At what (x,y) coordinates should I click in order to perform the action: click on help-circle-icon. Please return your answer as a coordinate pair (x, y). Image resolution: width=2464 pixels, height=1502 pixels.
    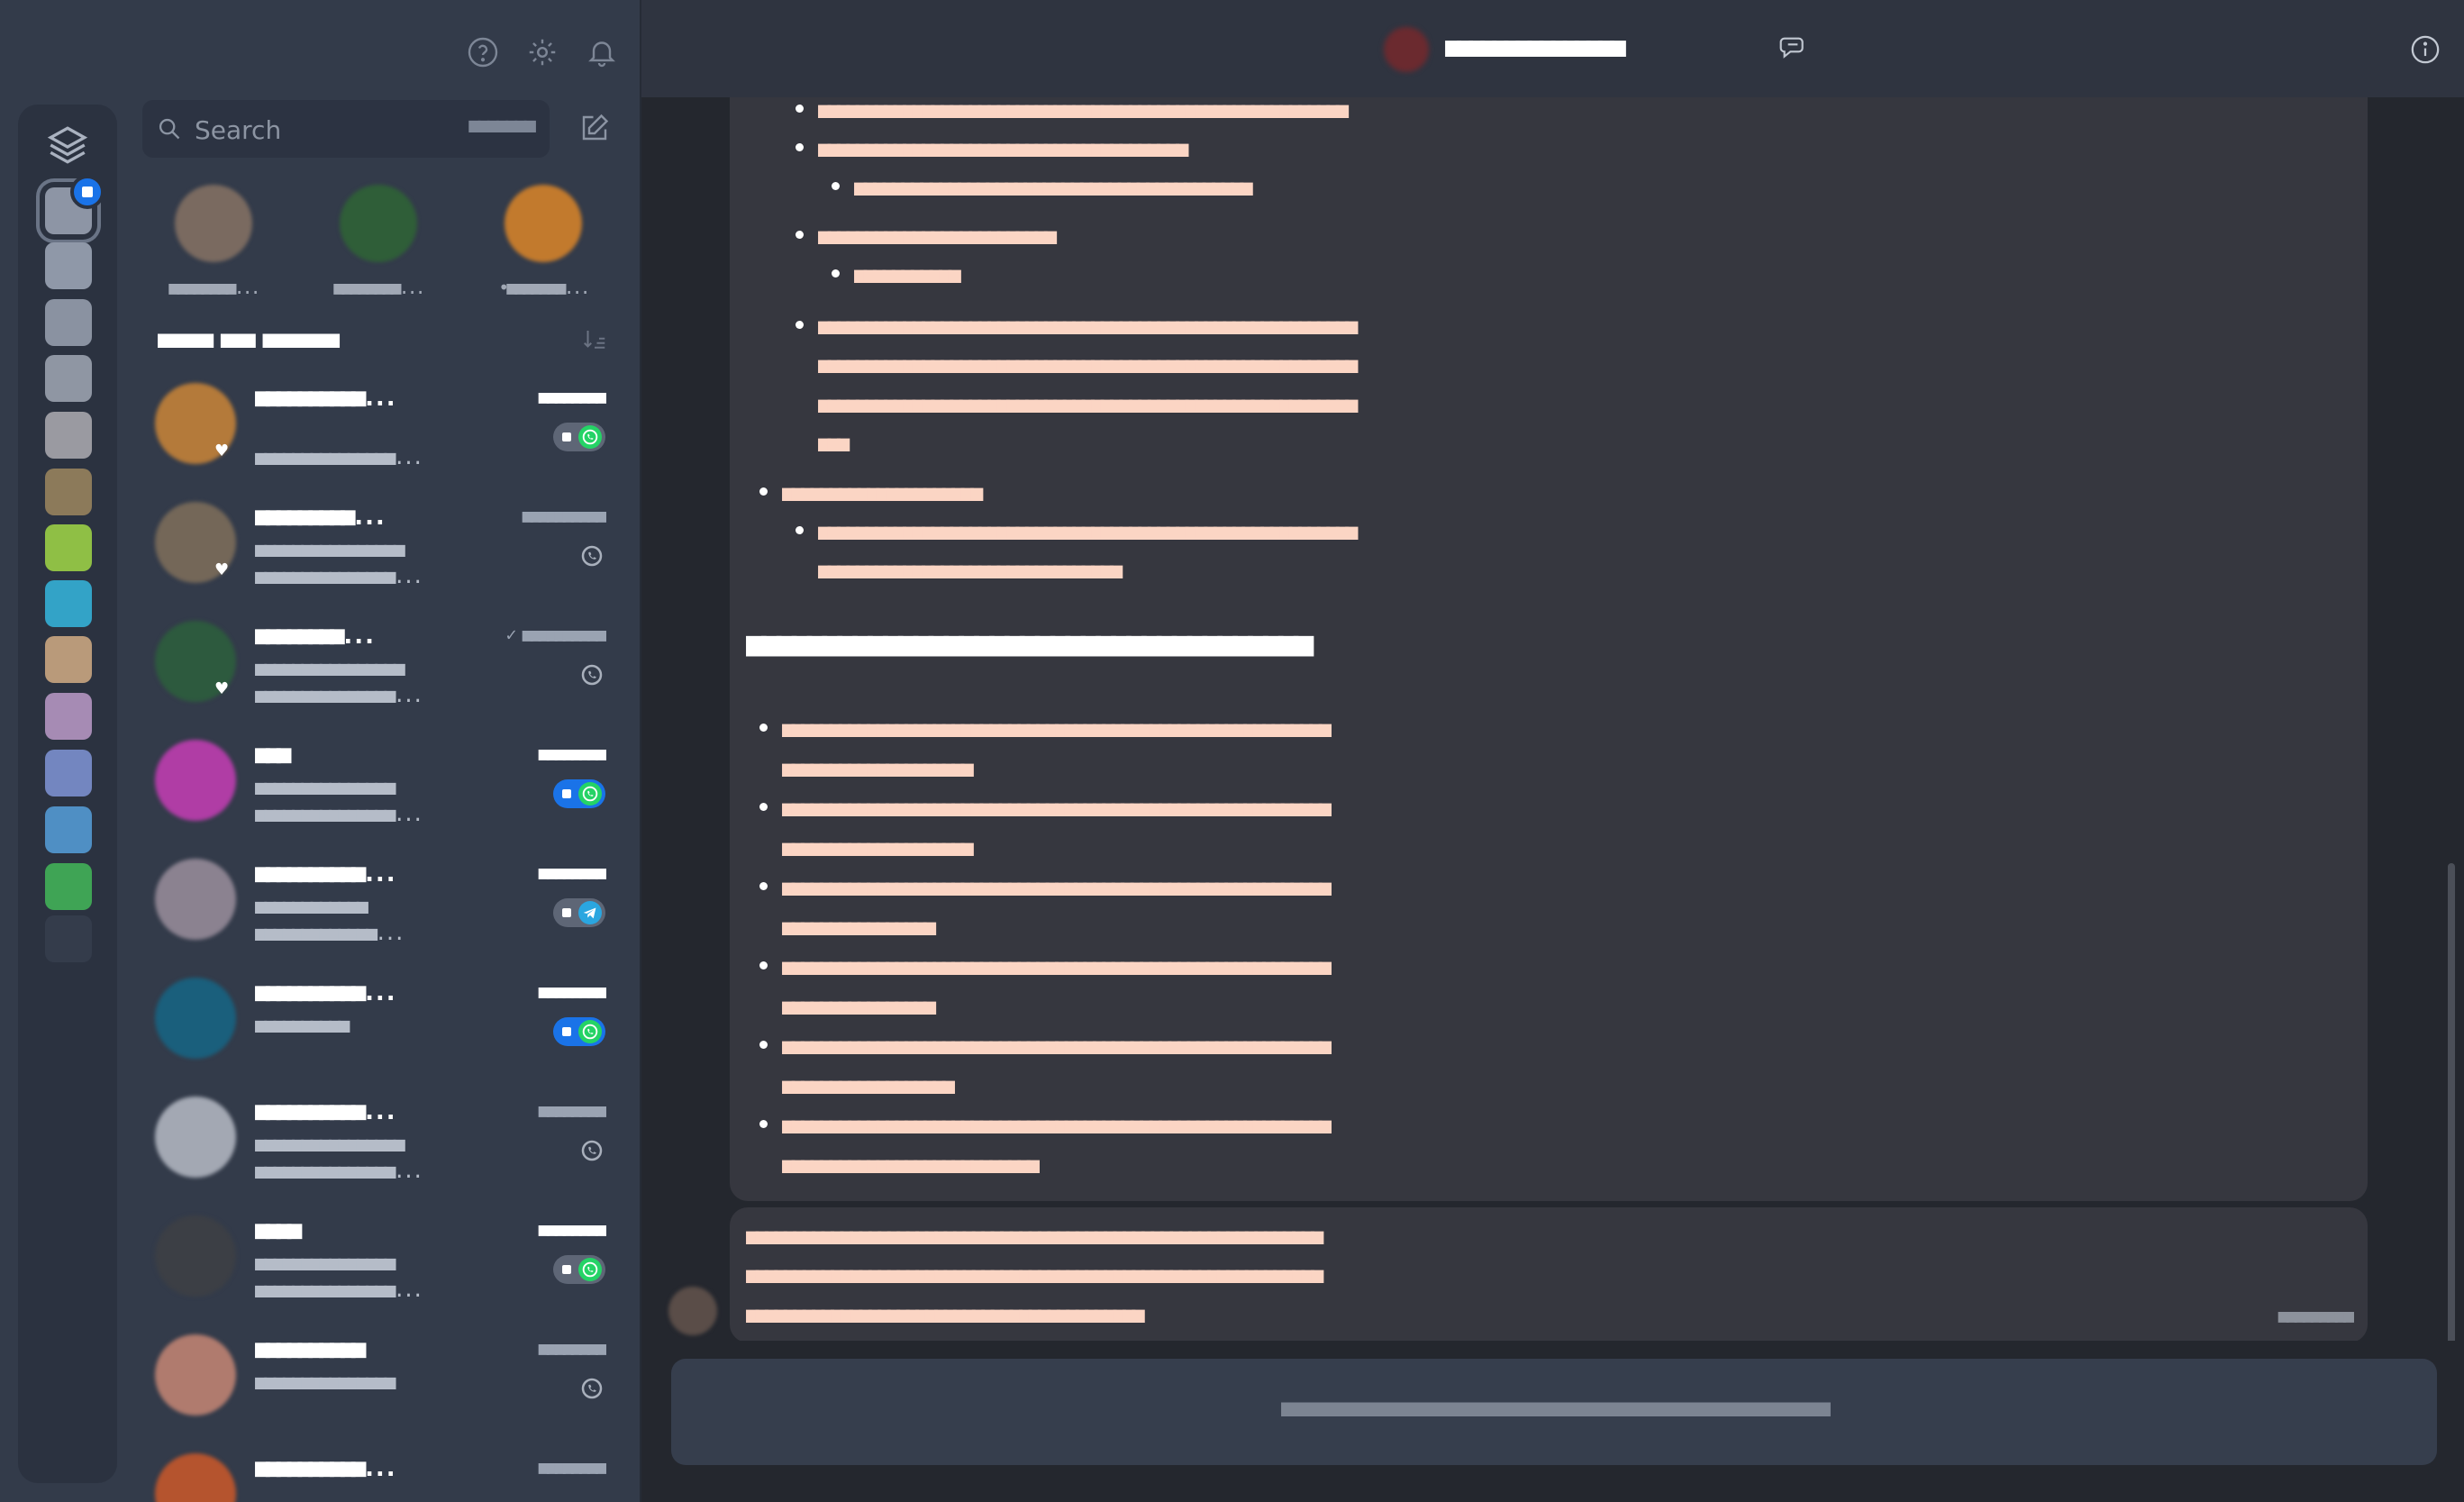
    Looking at the image, I should click on (483, 52).